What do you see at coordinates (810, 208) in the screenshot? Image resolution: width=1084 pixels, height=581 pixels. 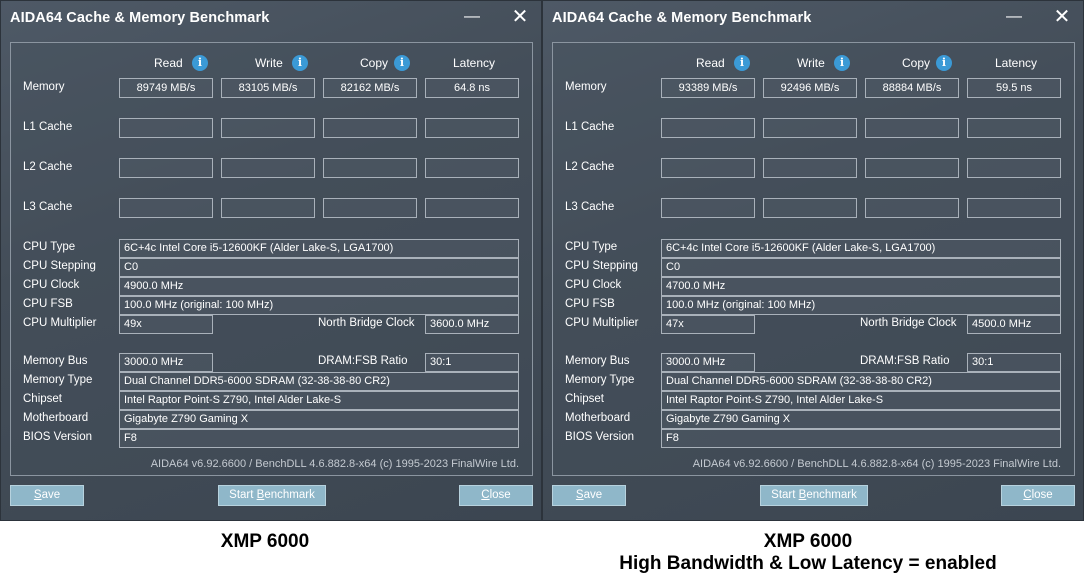 I see `l3-write-value` at bounding box center [810, 208].